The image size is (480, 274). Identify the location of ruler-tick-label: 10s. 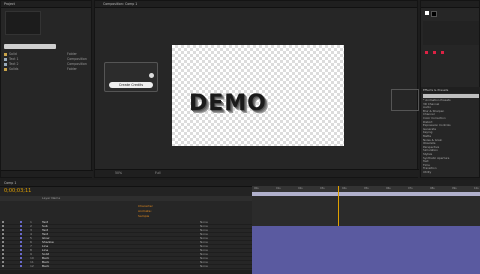
(476, 188).